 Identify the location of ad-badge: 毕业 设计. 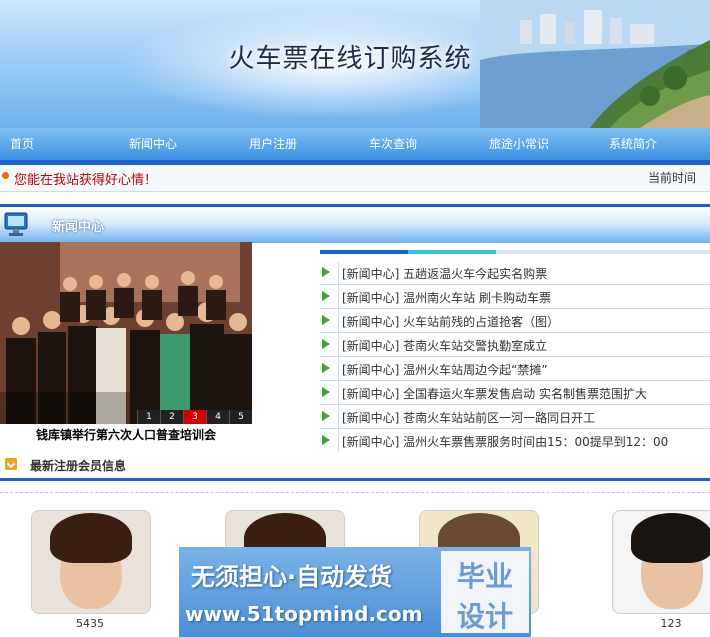
(485, 592).